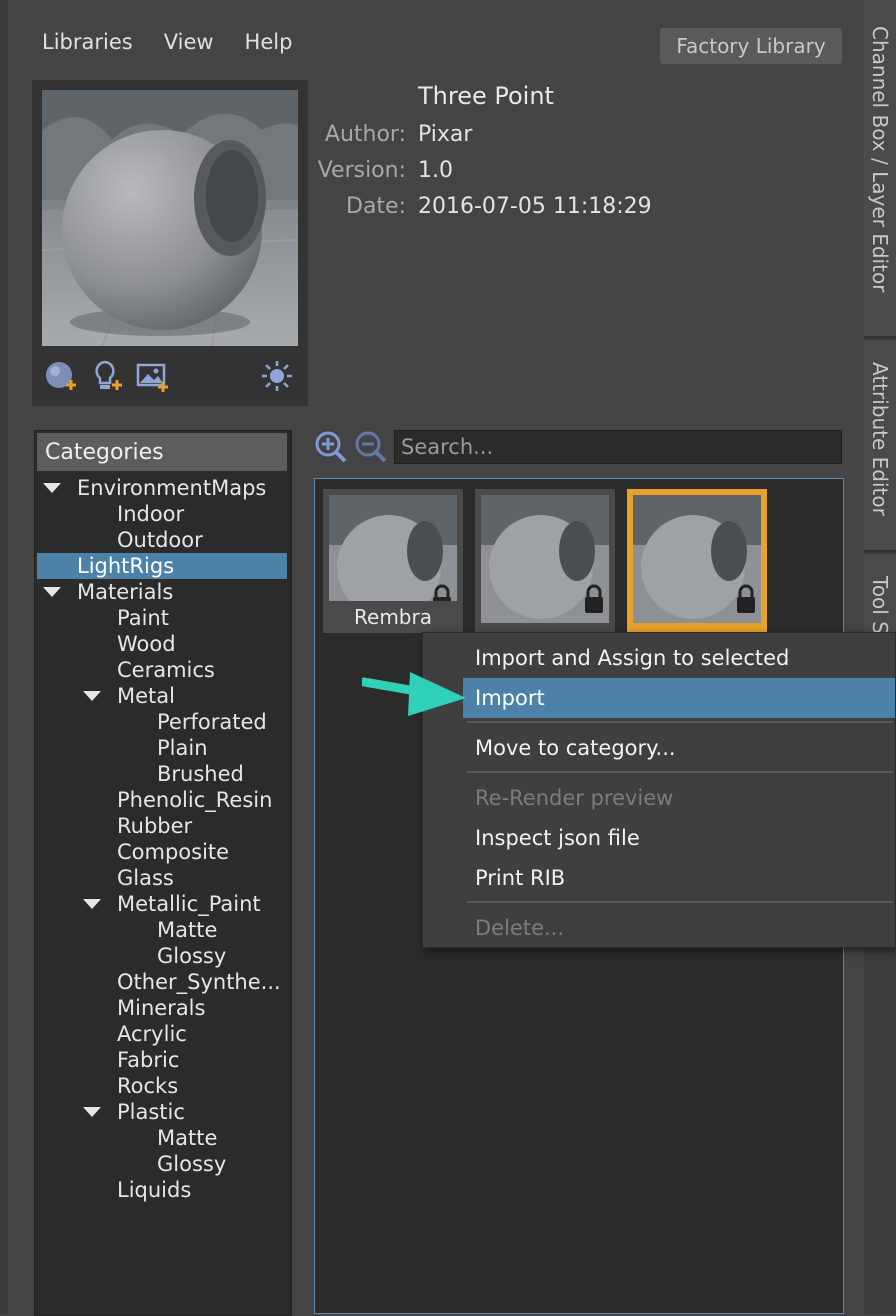 This screenshot has width=896, height=1316. I want to click on tab-attribute-editor: Attribute Editor, so click(880, 446).